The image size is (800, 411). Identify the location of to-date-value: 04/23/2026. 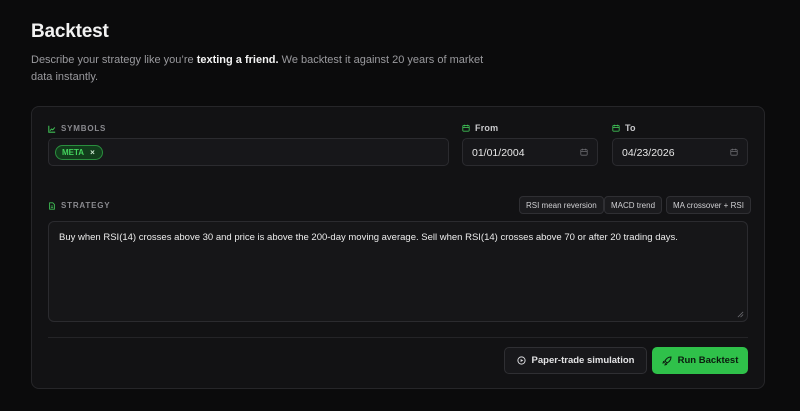
(648, 153).